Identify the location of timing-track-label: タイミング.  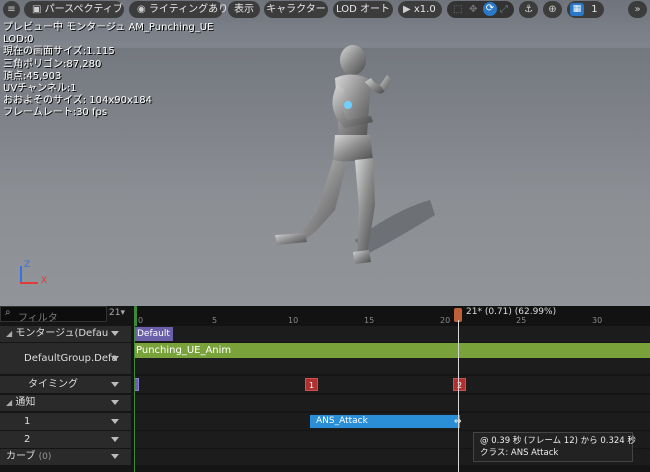
(65, 384).